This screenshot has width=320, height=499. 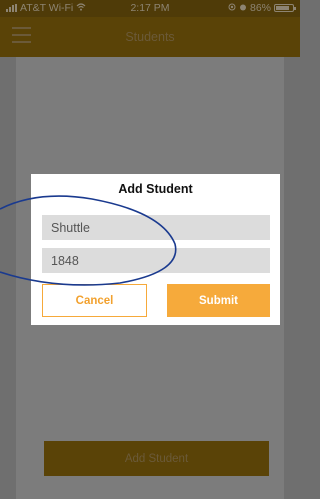 I want to click on student-id-input: 1848, so click(x=156, y=260).